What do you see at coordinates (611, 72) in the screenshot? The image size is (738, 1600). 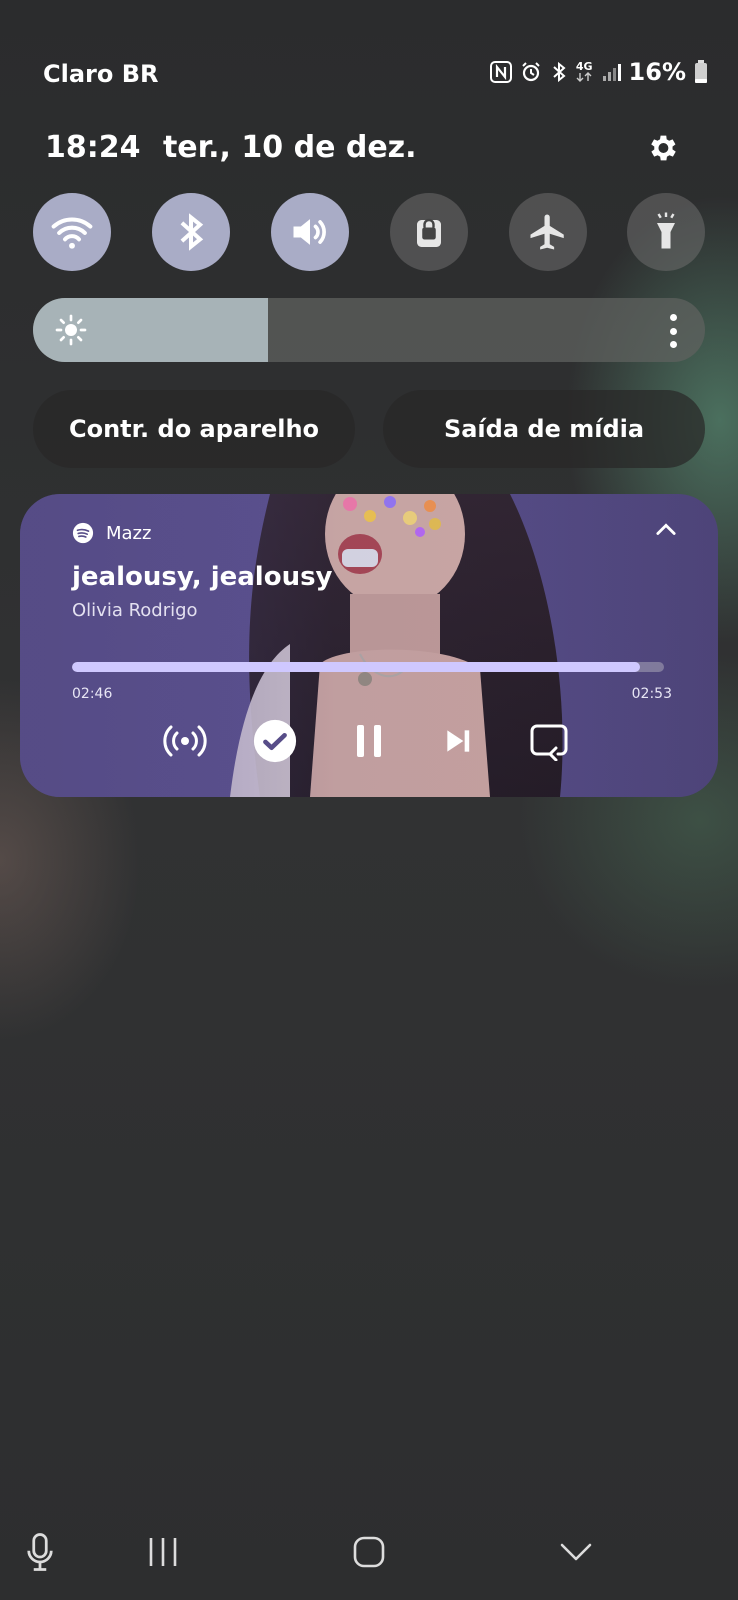 I see `signal-icon` at bounding box center [611, 72].